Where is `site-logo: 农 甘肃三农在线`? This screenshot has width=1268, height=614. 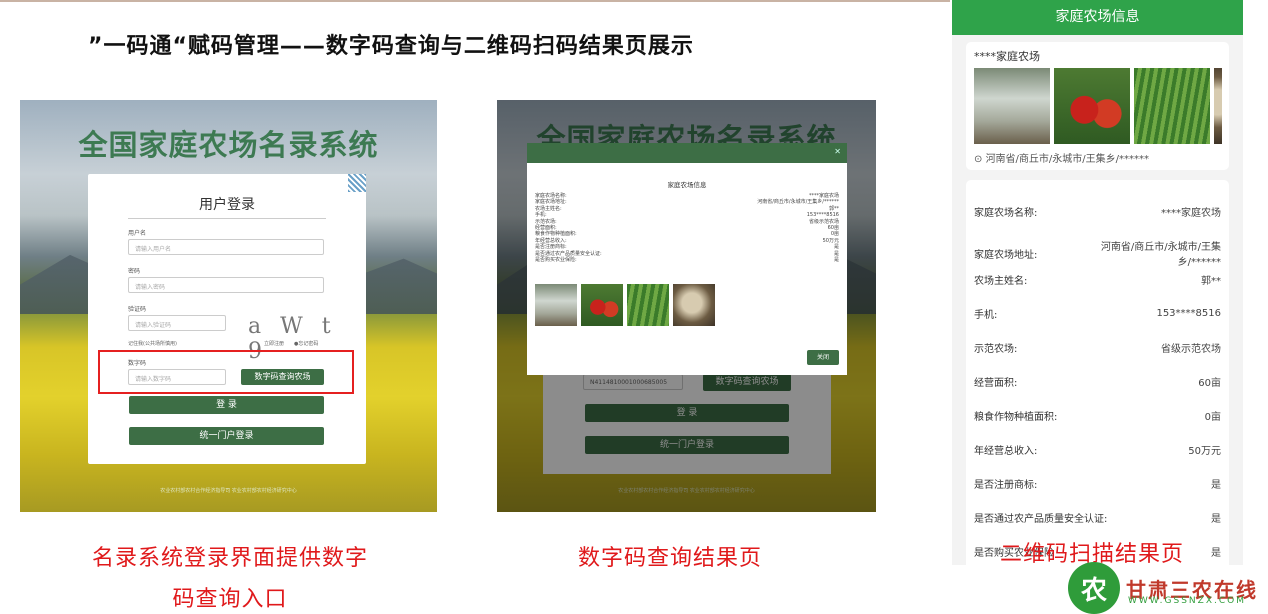
site-logo: 农 甘肃三农在线 is located at coordinates (1163, 588).